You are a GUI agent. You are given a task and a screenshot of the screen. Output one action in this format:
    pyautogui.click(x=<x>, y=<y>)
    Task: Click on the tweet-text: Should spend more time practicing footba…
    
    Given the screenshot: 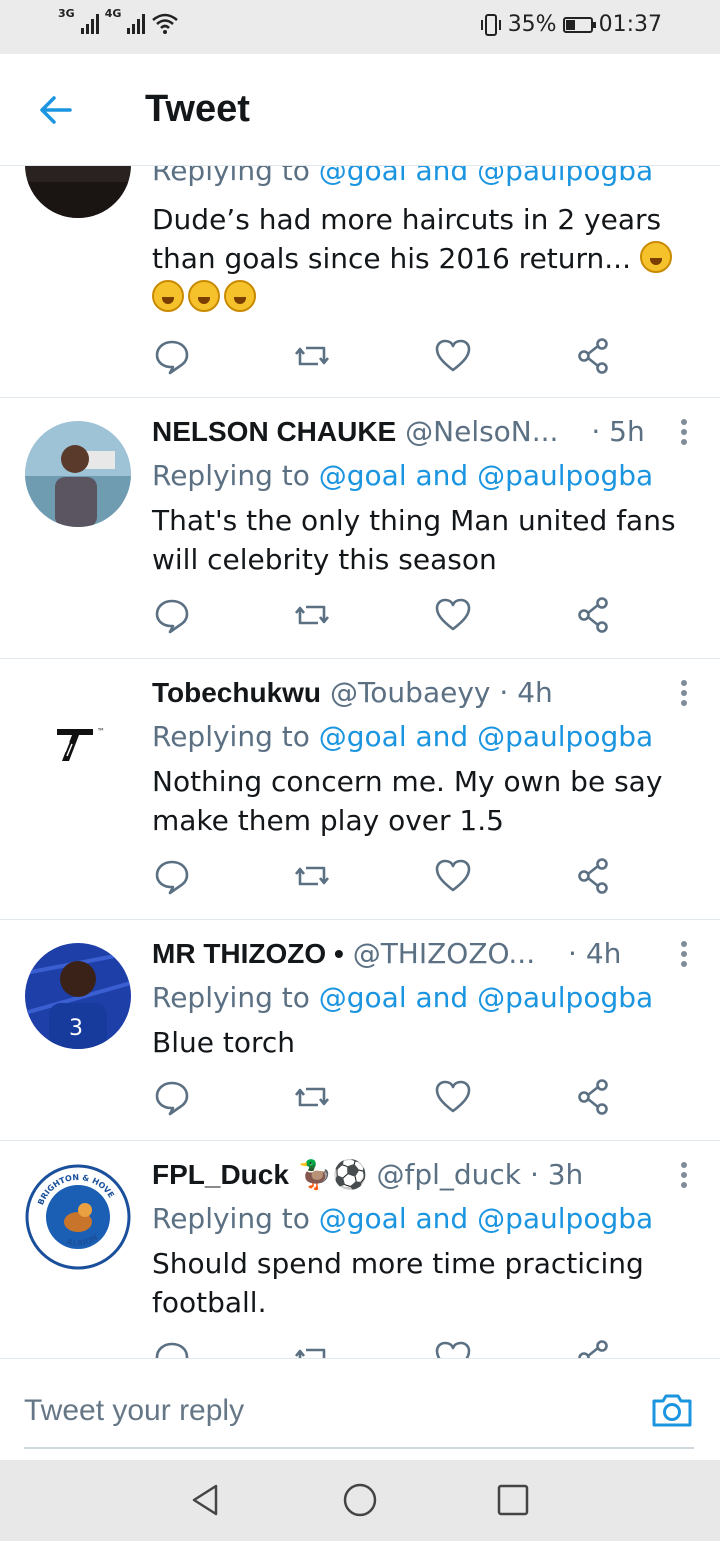 What is the action you would take?
    pyautogui.click(x=398, y=1283)
    